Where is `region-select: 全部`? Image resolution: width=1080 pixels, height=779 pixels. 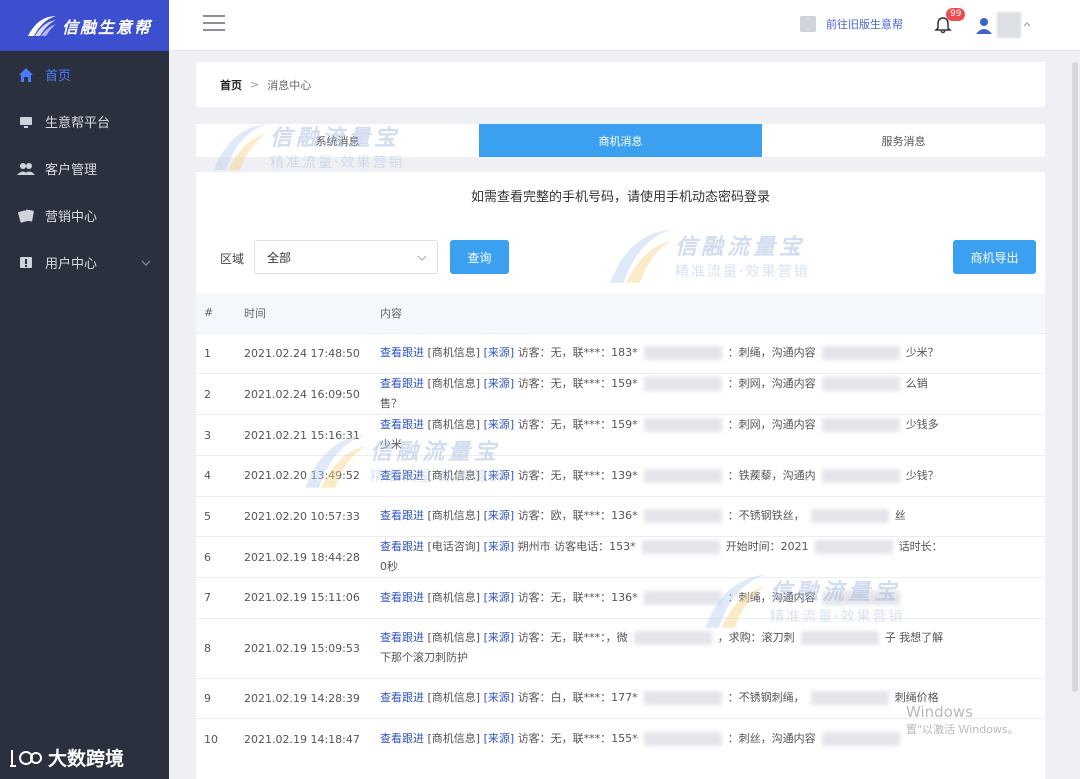
region-select: 全部 is located at coordinates (346, 257).